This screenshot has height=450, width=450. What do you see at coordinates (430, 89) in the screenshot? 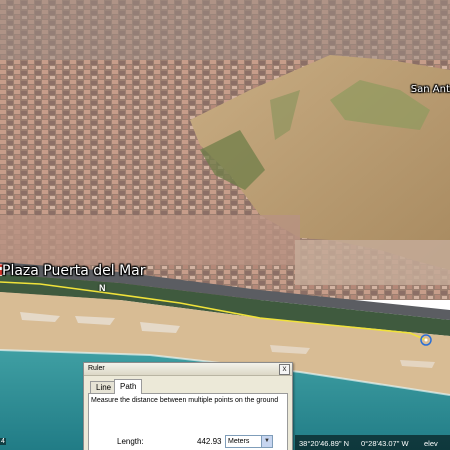
I see `place-label-san-anton: San Antó` at bounding box center [430, 89].